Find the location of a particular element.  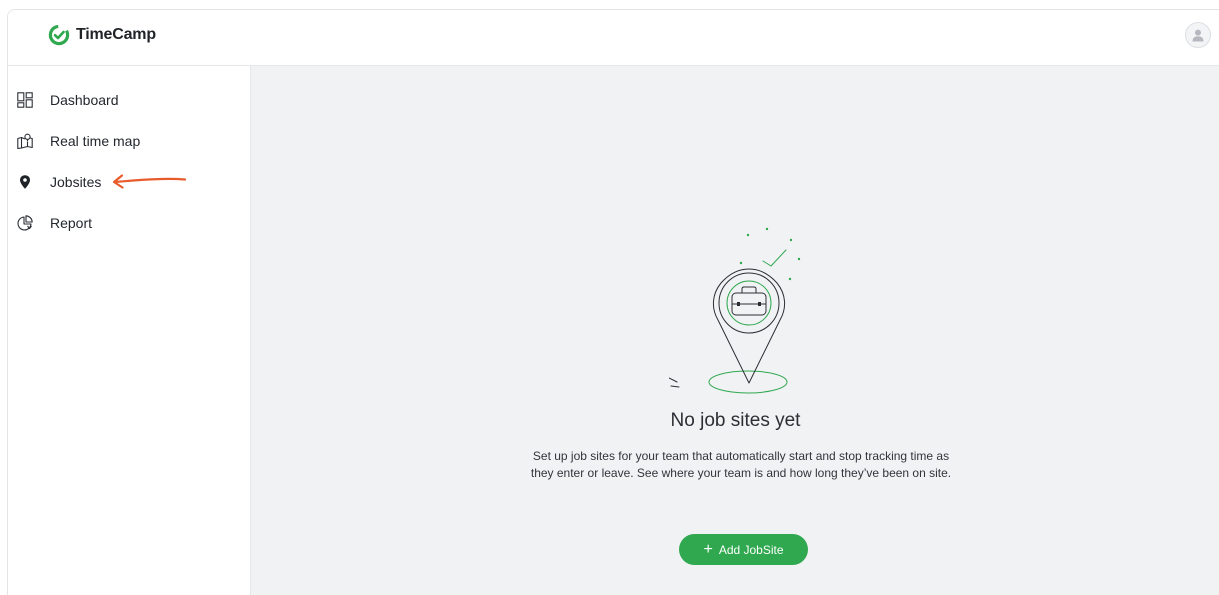

arrow-left-annotation is located at coordinates (149, 181).